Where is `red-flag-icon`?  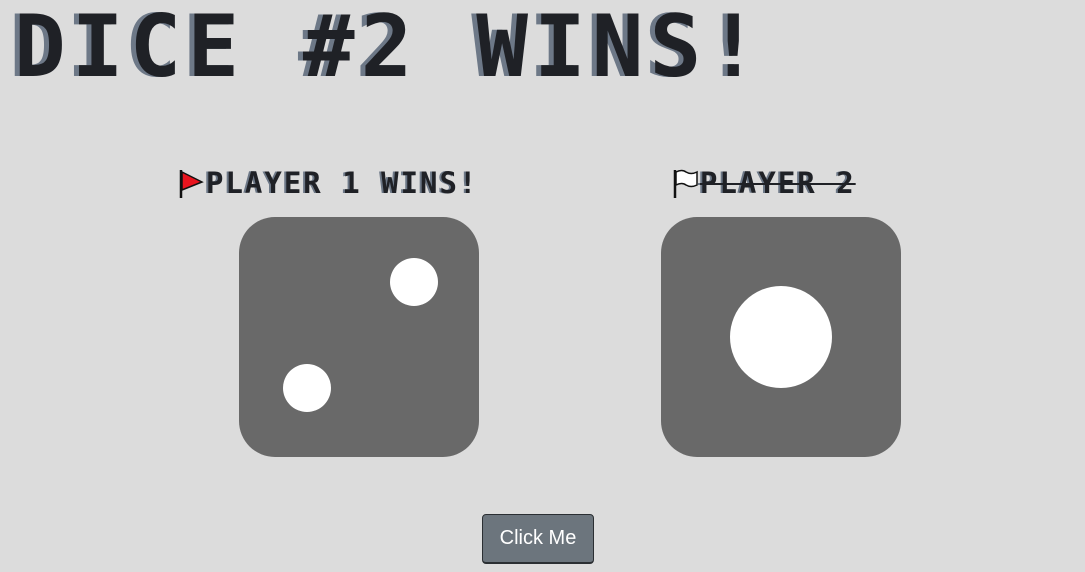
red-flag-icon is located at coordinates (191, 184).